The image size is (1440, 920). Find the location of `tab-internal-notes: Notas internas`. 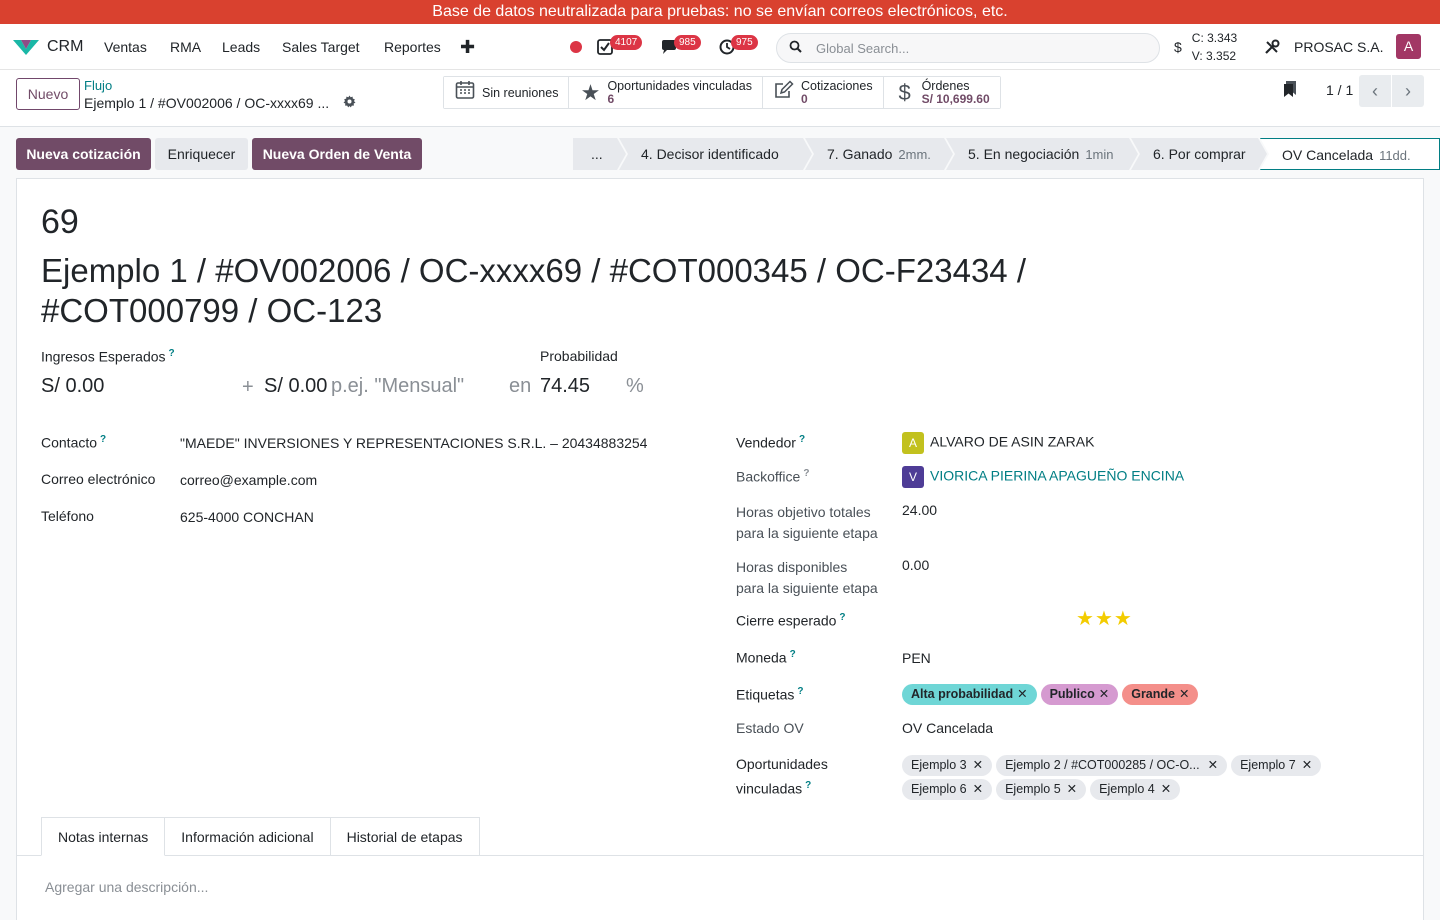

tab-internal-notes: Notas internas is located at coordinates (103, 836).